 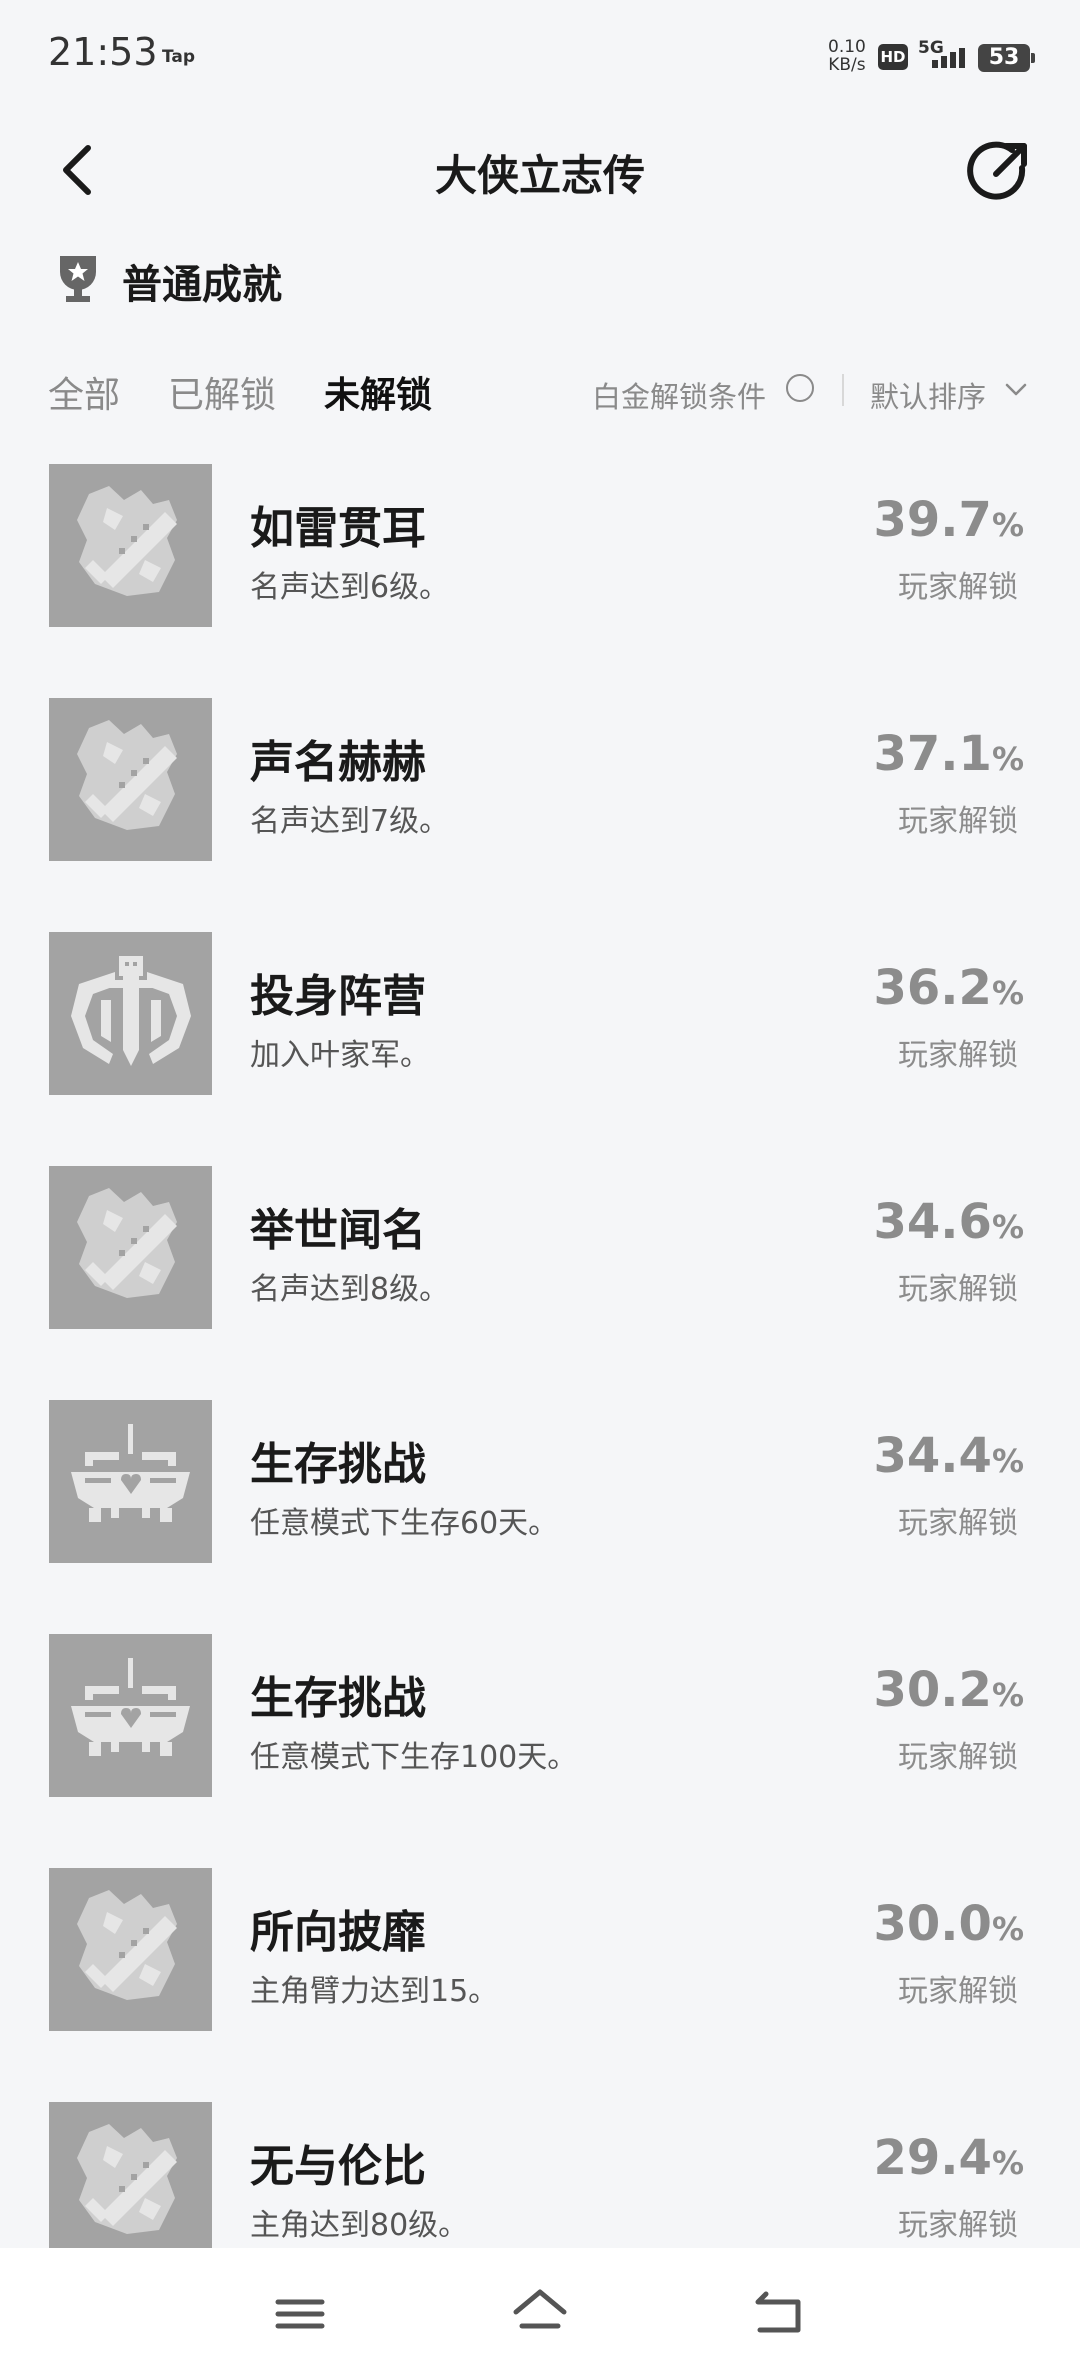 I want to click on network-speed: 0.10 KB/s, so click(x=847, y=56).